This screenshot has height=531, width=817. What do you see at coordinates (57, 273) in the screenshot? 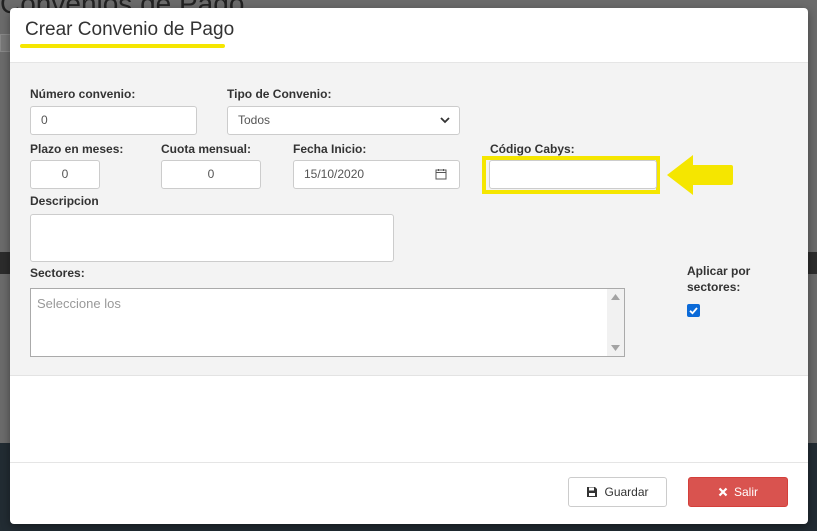
I see `sectores-label: Sectores:` at bounding box center [57, 273].